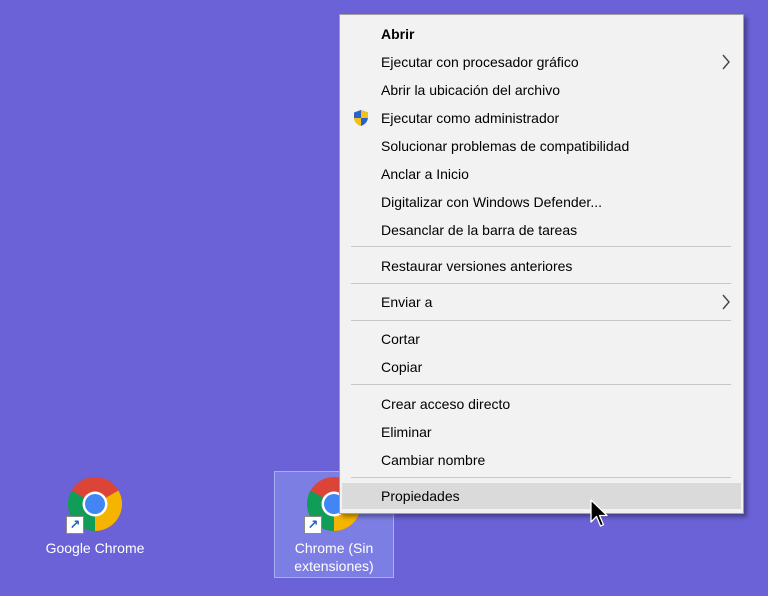 The width and height of the screenshot is (768, 596). What do you see at coordinates (406, 432) in the screenshot?
I see `menu-item-label: Eliminar` at bounding box center [406, 432].